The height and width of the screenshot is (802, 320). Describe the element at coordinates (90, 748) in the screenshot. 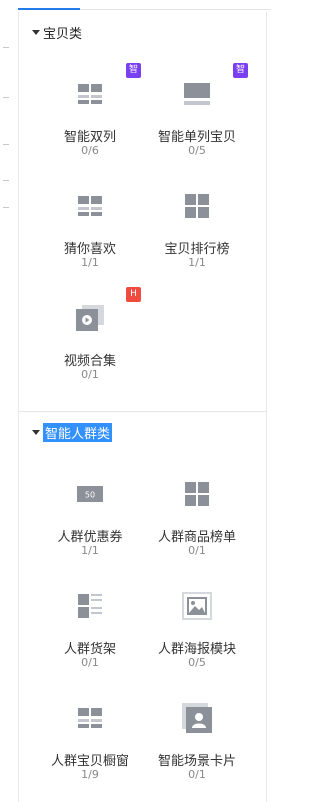

I see `component-crowd-showcase: 人群宝贝橱窗 1/9` at that location.